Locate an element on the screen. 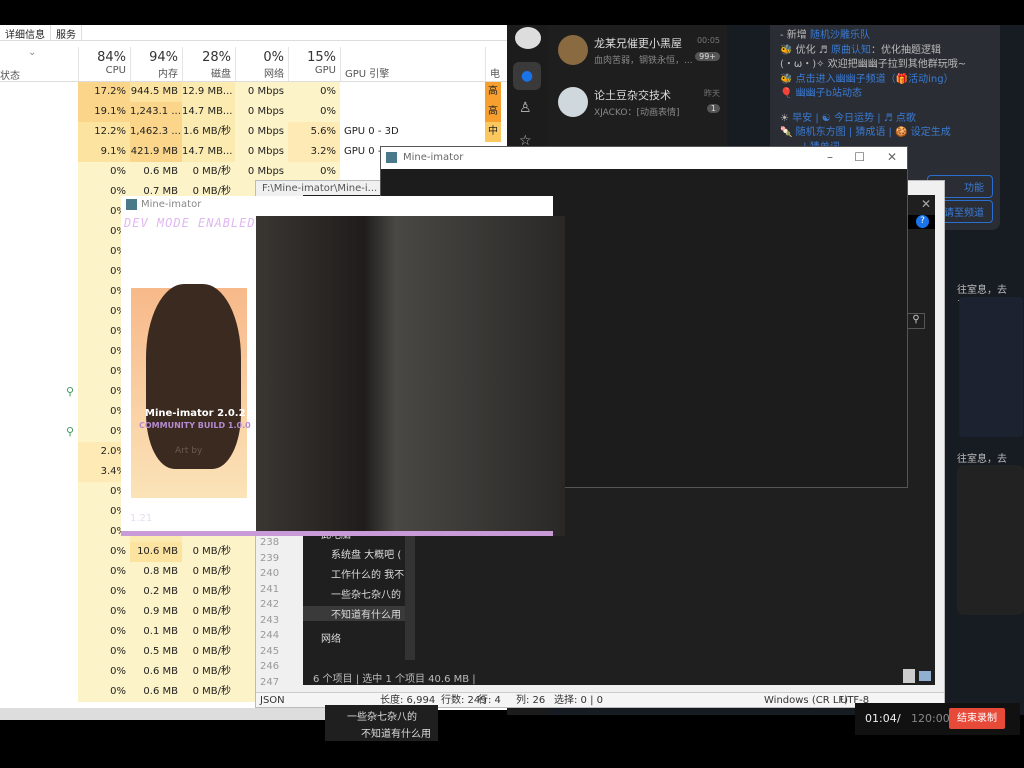 The width and height of the screenshot is (1024, 768). nav-tree-item: 不知道有什么用 is located at coordinates (354, 613).